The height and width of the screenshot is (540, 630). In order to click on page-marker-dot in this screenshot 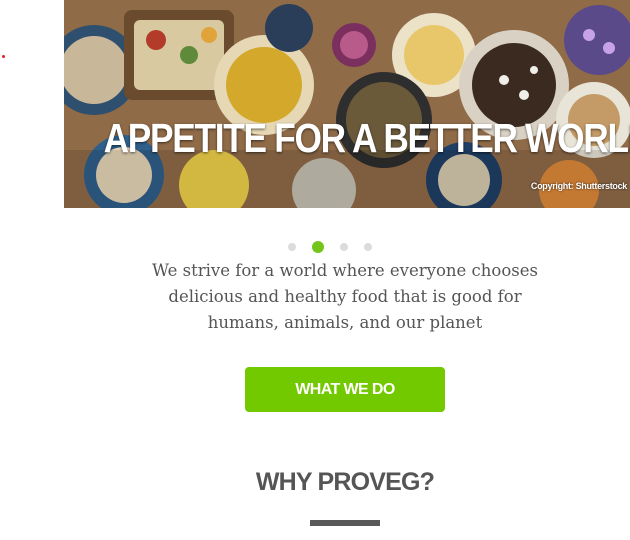, I will do `click(3, 56)`.